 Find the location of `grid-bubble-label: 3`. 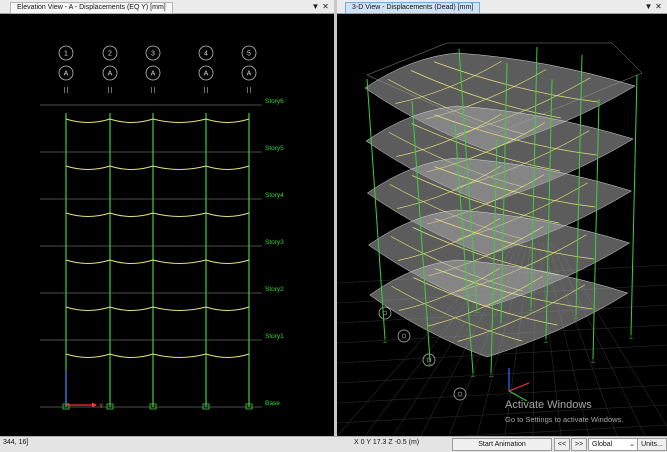

grid-bubble-label: 3 is located at coordinates (153, 54).